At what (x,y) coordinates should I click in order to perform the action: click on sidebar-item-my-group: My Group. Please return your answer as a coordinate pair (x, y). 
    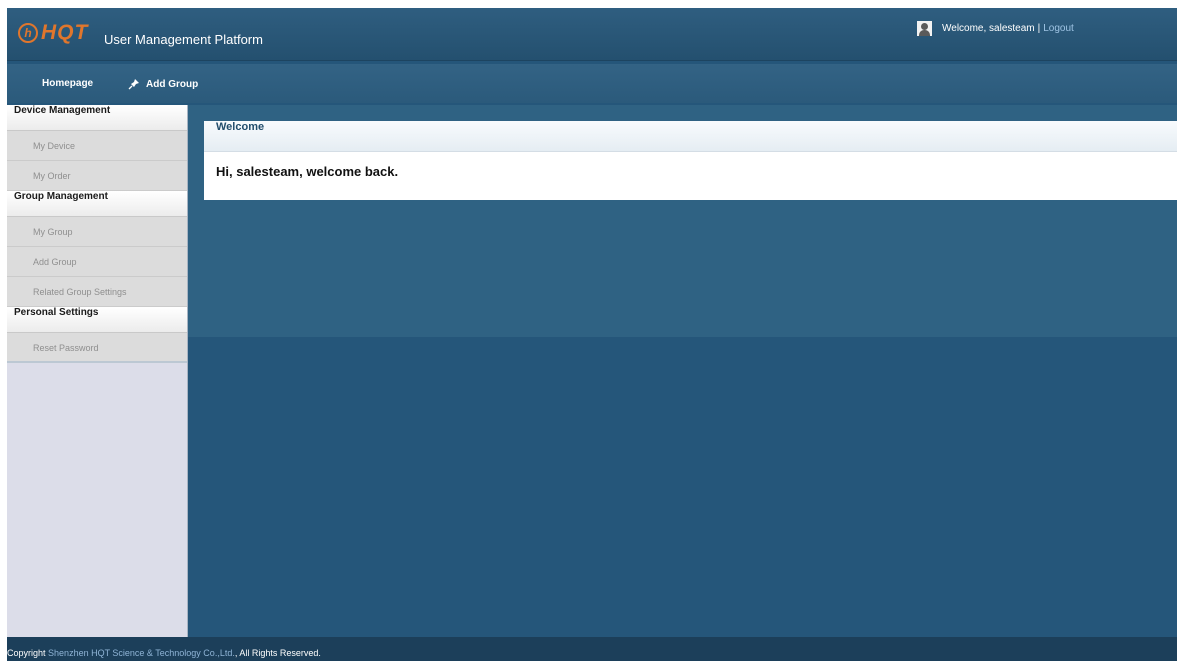
    Looking at the image, I should click on (97, 232).